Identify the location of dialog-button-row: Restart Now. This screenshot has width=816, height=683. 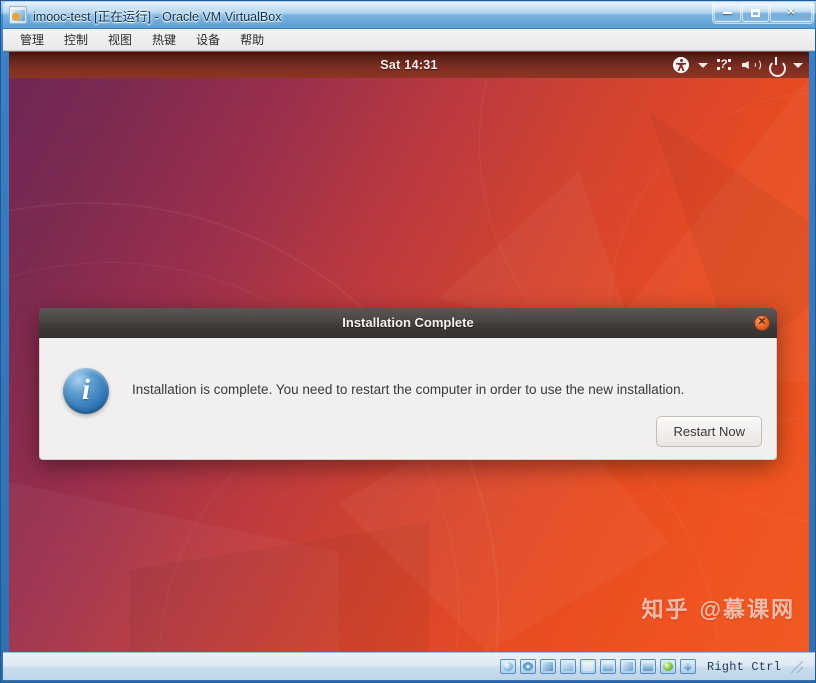
(709, 431).